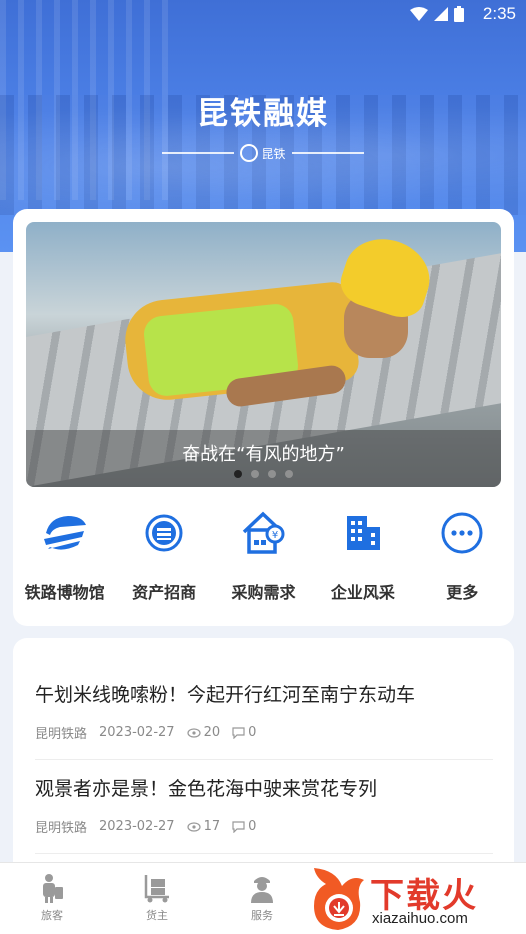 The height and width of the screenshot is (934, 526). I want to click on shortcut-grid: 铁路博物馆 资产招商 ¥ 采购需求 企业风采 更多, so click(263, 559).